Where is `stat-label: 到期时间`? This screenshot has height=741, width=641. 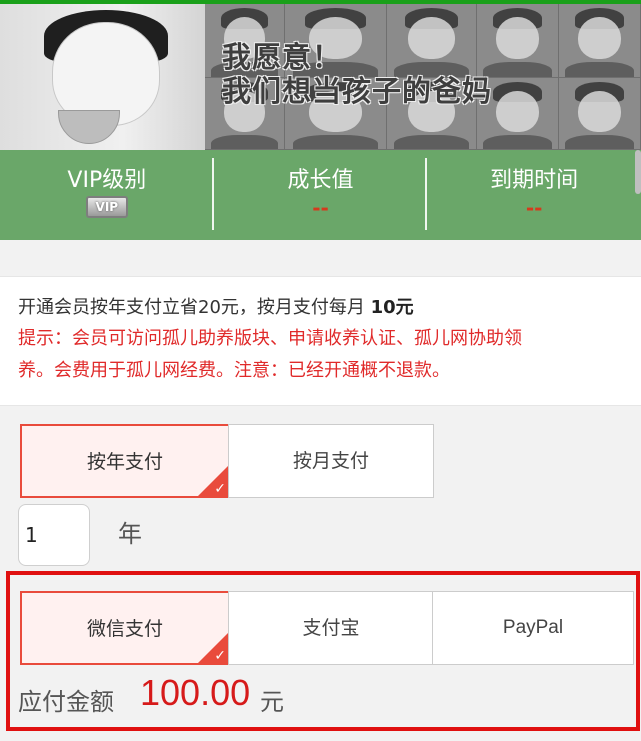
stat-label: 到期时间 is located at coordinates (534, 180).